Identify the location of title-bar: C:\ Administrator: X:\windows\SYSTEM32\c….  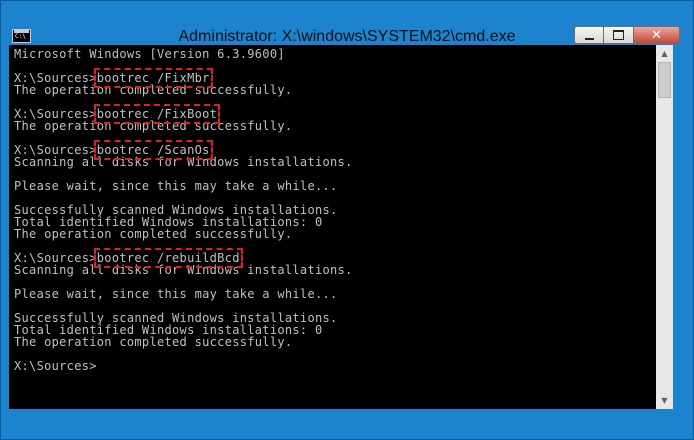
(347, 23).